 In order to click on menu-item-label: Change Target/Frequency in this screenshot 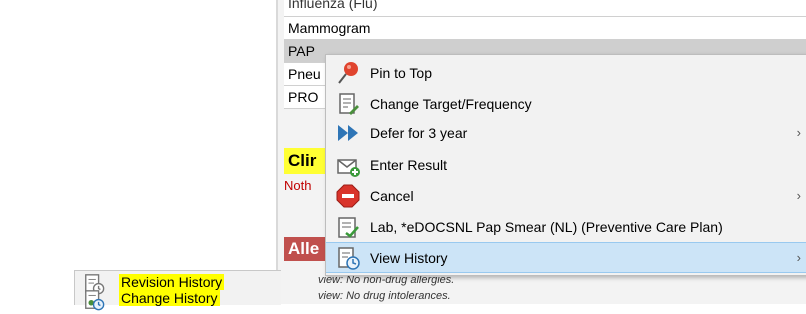, I will do `click(451, 103)`.